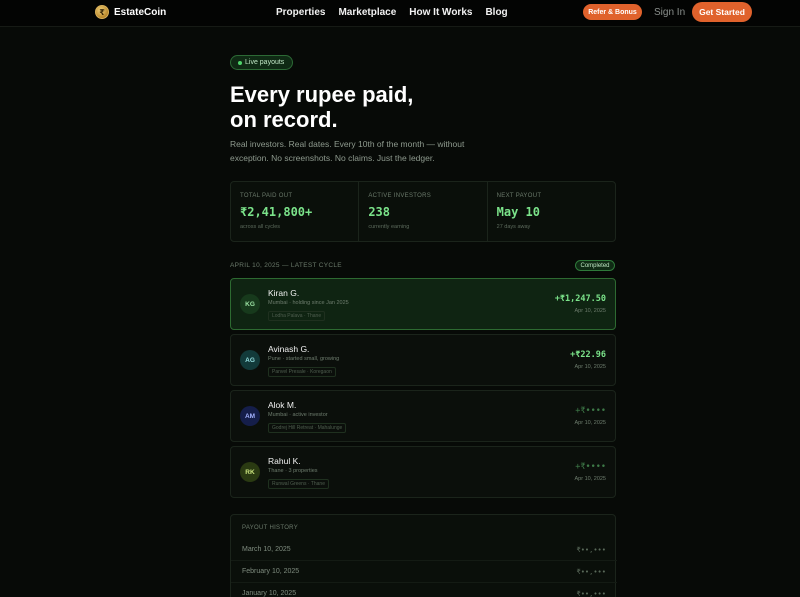  Describe the element at coordinates (612, 12) in the screenshot. I see `refer-bonus-button: Refer & Bonus` at that location.